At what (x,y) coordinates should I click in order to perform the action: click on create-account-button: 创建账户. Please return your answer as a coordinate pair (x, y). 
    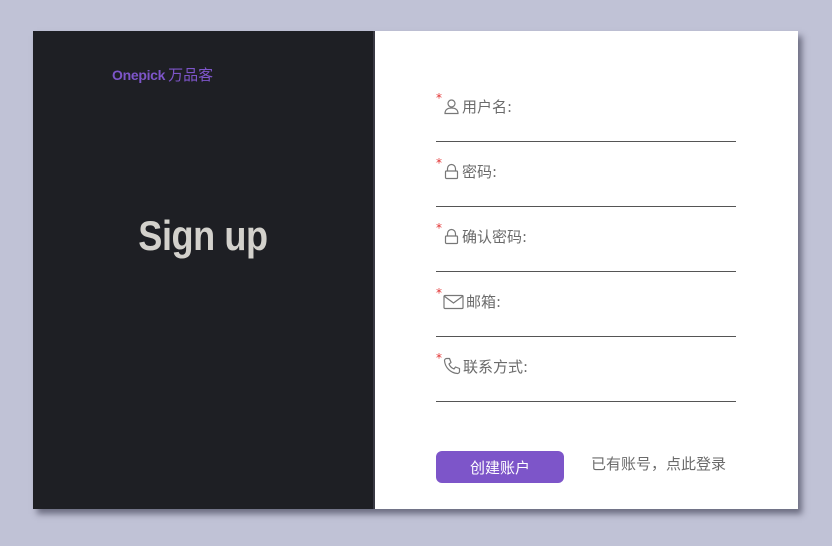
    Looking at the image, I should click on (500, 467).